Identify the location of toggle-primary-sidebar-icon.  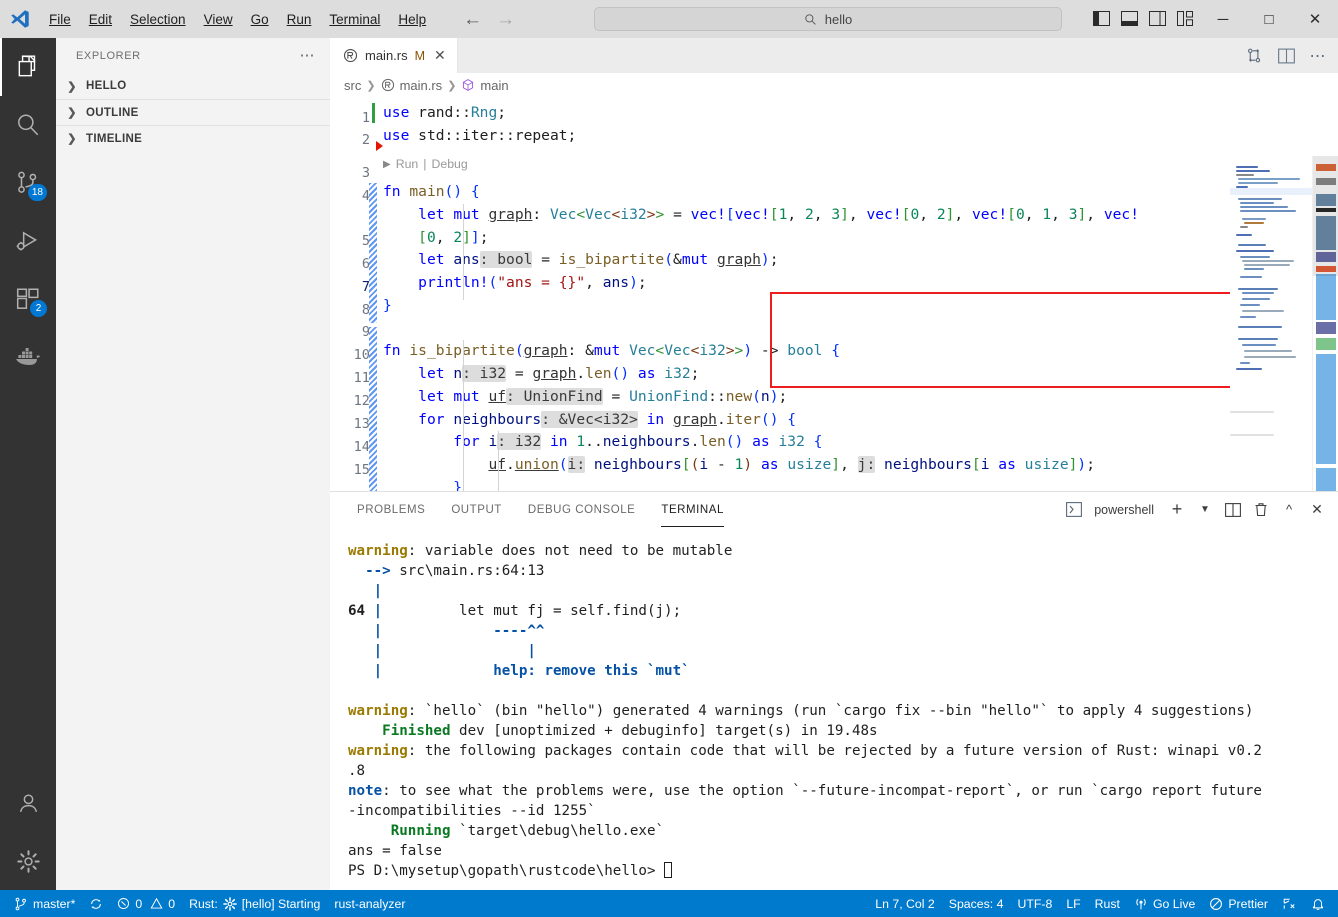
(1101, 18).